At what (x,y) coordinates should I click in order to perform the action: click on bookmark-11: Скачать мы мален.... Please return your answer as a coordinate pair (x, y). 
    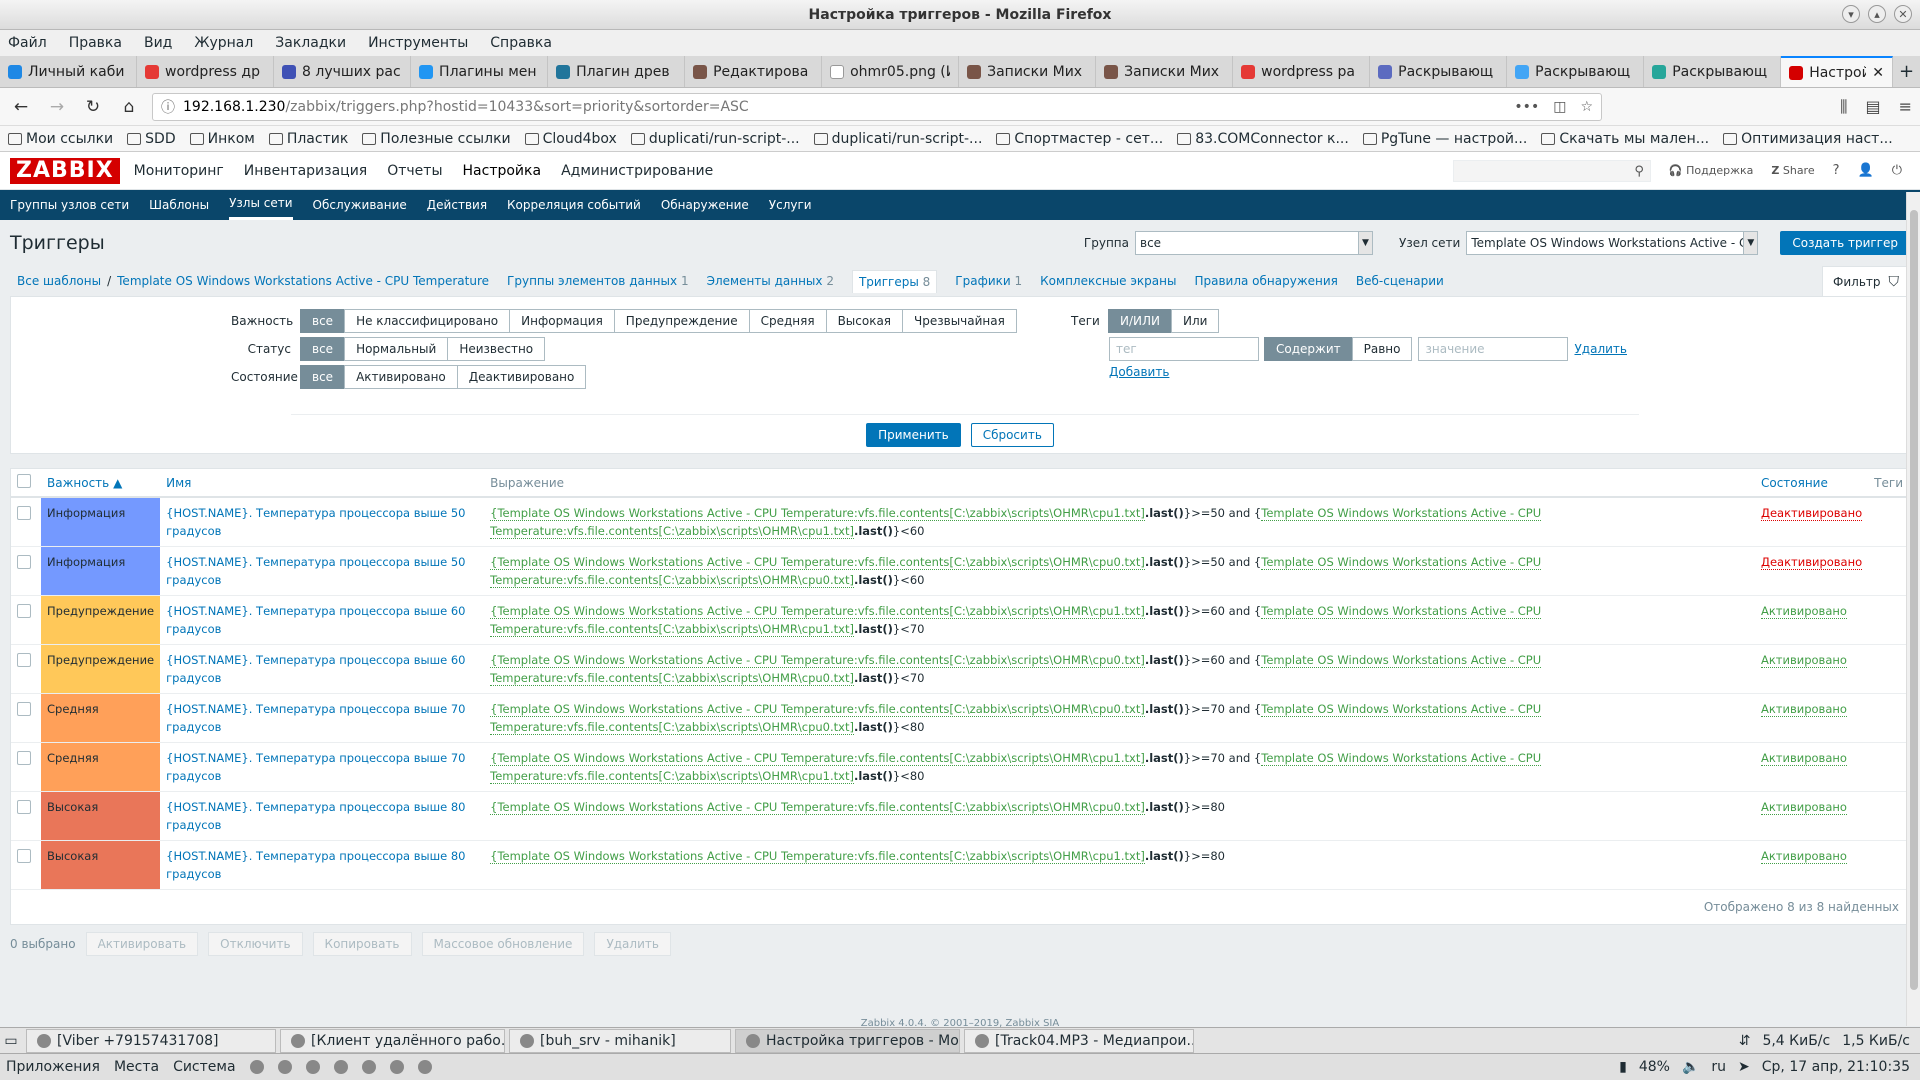
    Looking at the image, I should click on (1625, 139).